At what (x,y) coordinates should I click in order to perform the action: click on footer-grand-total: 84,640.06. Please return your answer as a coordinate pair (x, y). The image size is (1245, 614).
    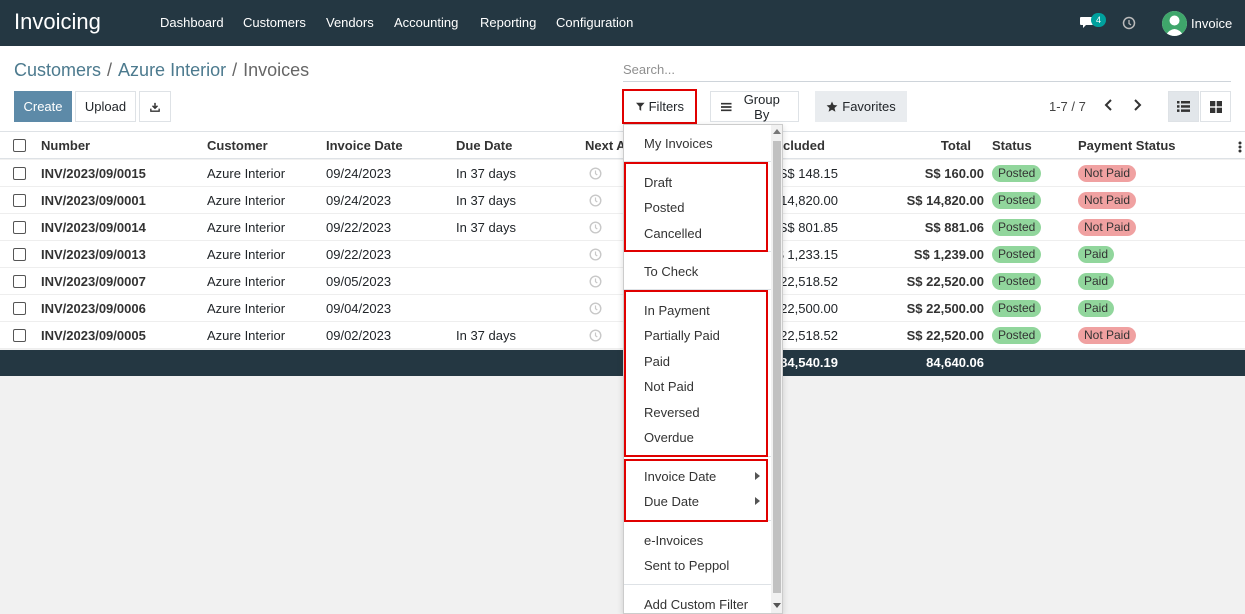
    Looking at the image, I should click on (955, 362).